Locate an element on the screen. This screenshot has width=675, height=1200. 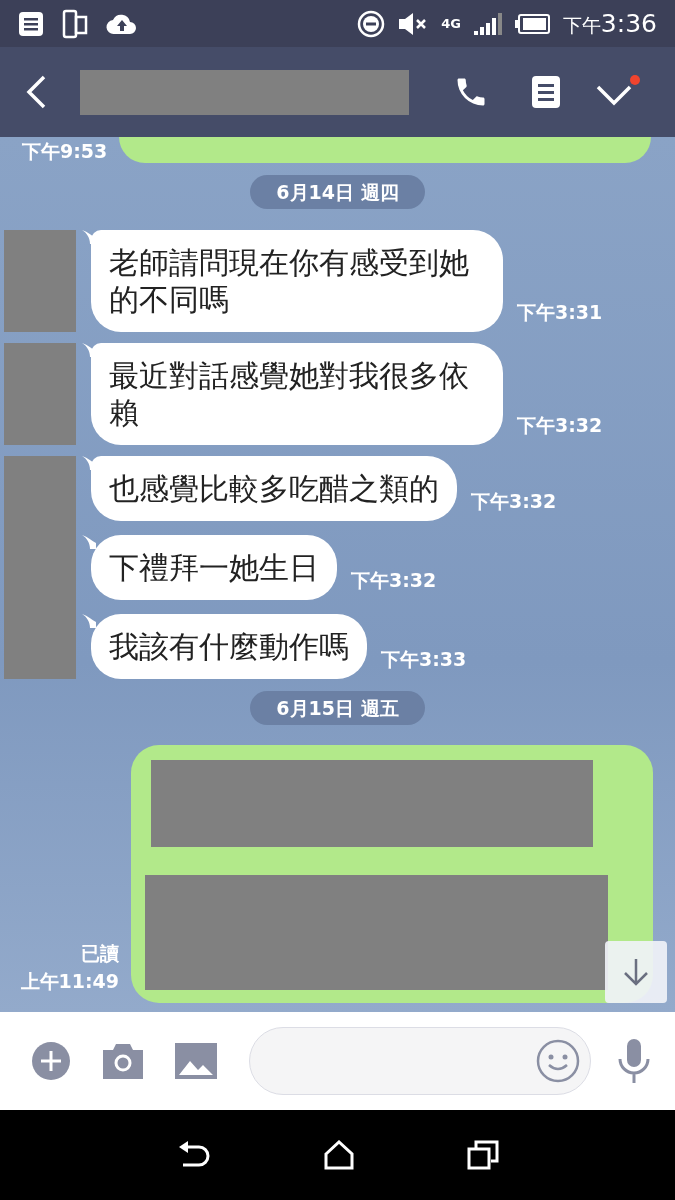
notes-icon is located at coordinates (31, 23).